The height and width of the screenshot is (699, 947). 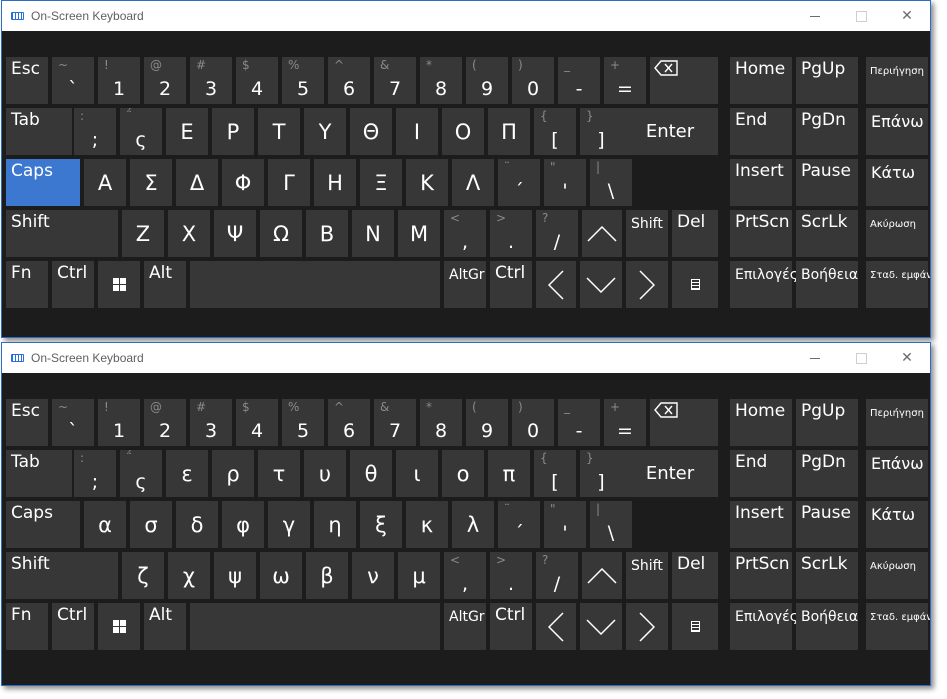 What do you see at coordinates (27, 422) in the screenshot?
I see `key-esc: Esc` at bounding box center [27, 422].